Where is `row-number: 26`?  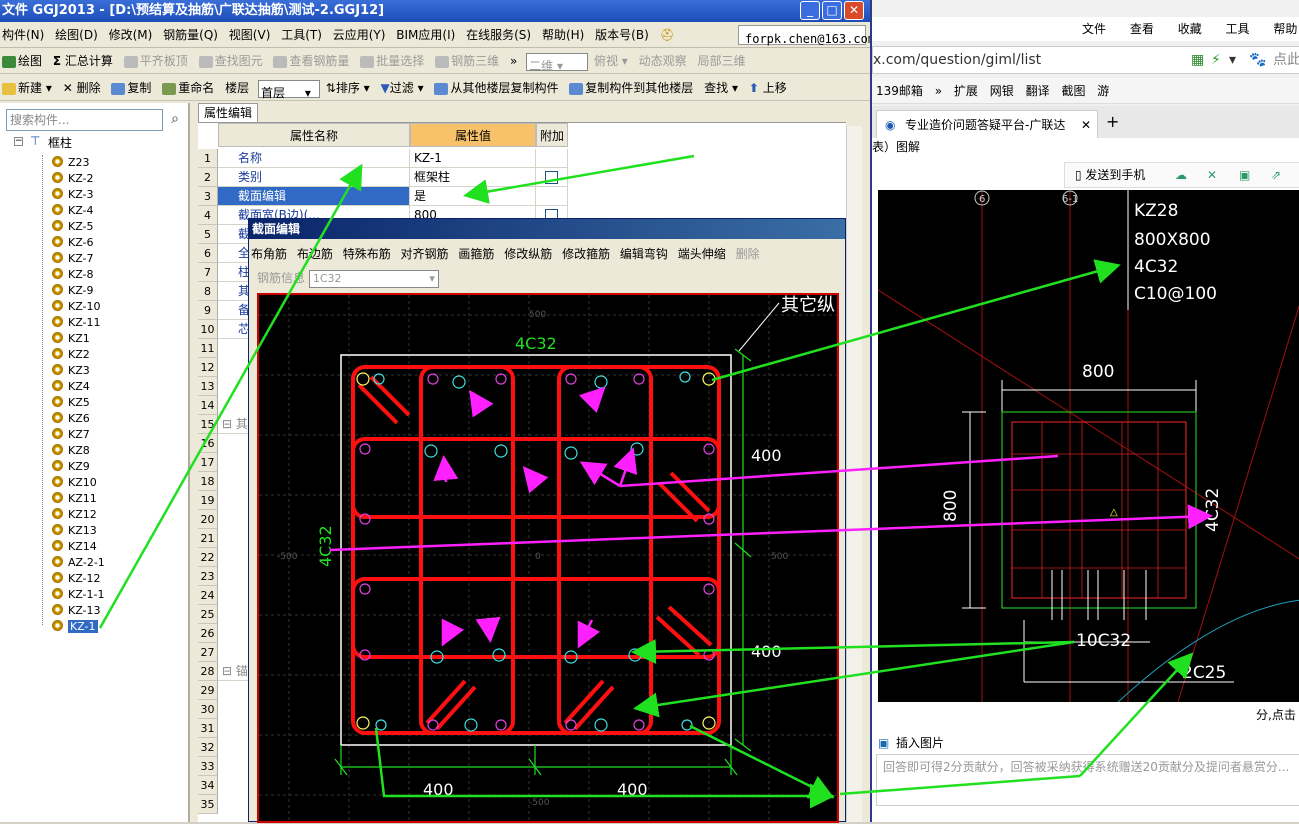 row-number: 26 is located at coordinates (208, 633).